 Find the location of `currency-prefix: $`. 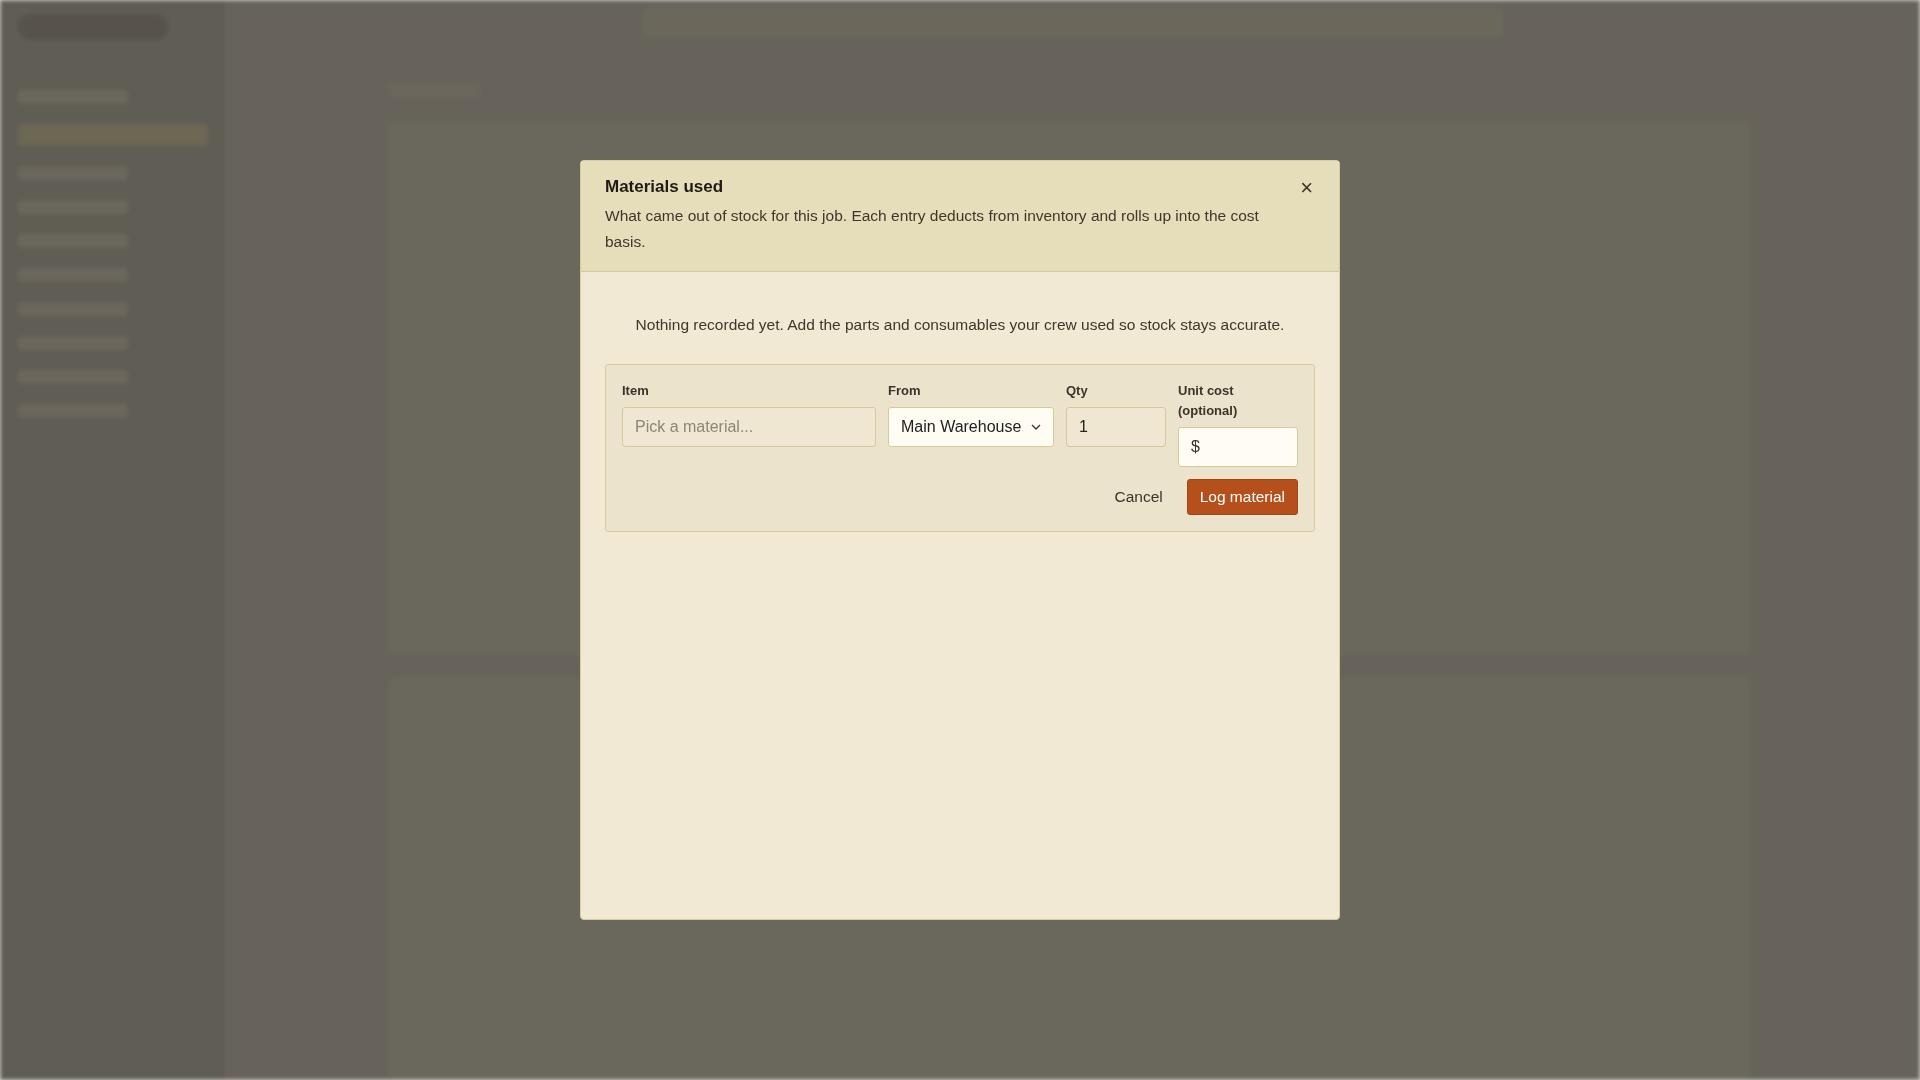

currency-prefix: $ is located at coordinates (1195, 447).